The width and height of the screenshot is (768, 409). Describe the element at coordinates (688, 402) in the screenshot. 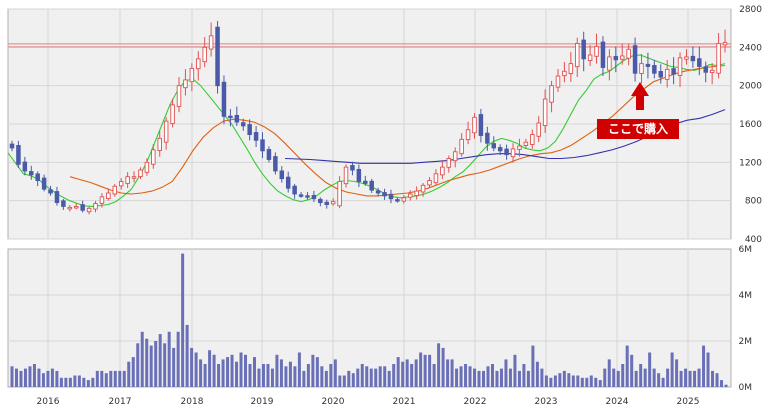

I see `year-tick-label: 2025` at that location.